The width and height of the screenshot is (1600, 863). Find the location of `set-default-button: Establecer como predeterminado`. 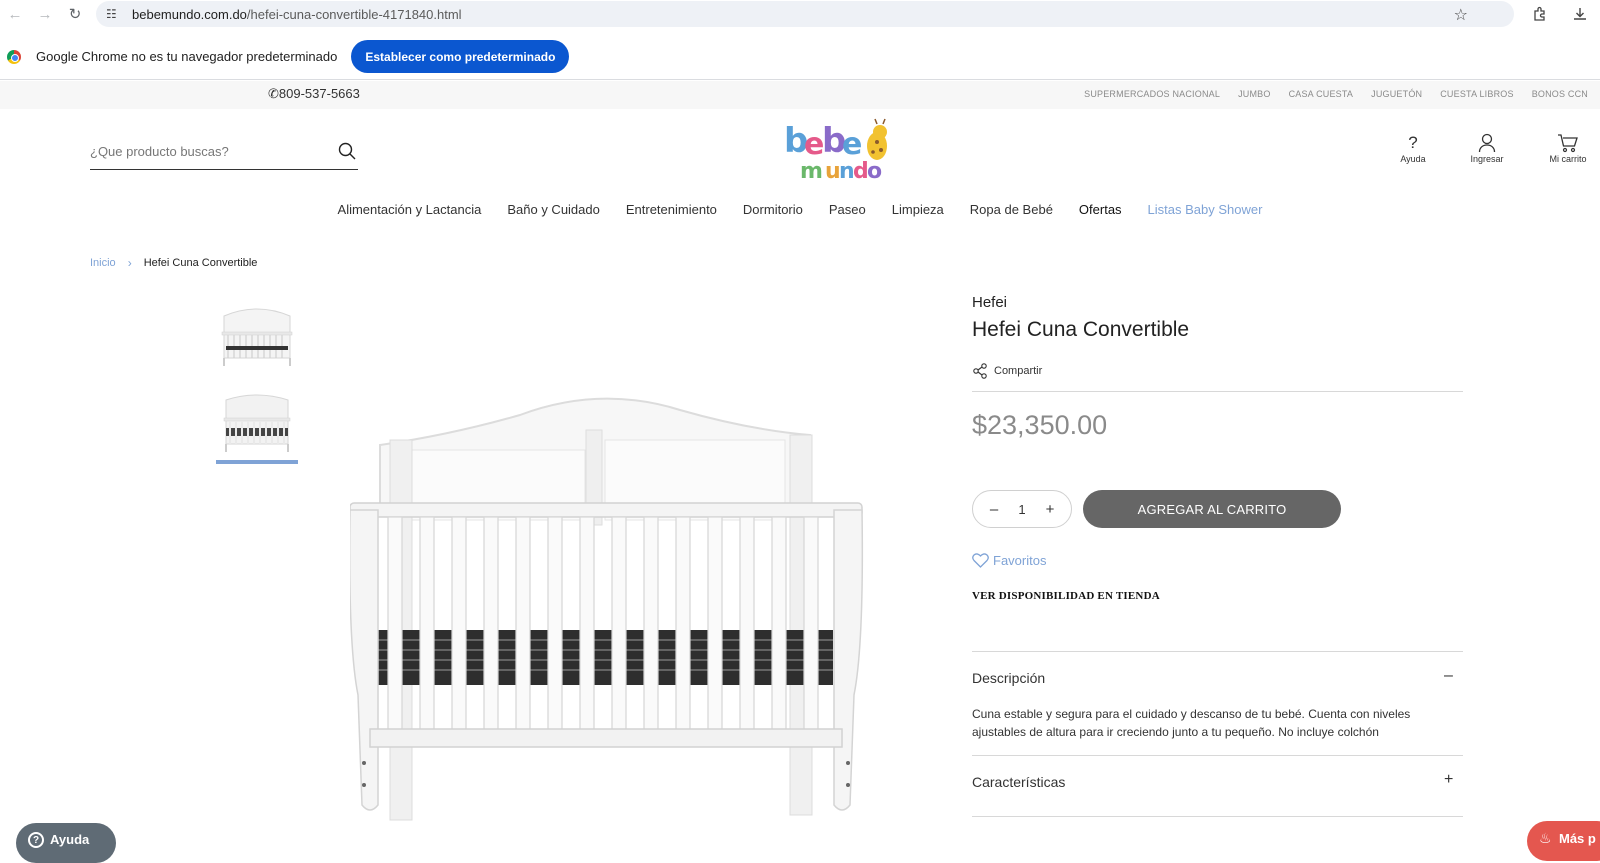

set-default-button: Establecer como predeterminado is located at coordinates (460, 56).